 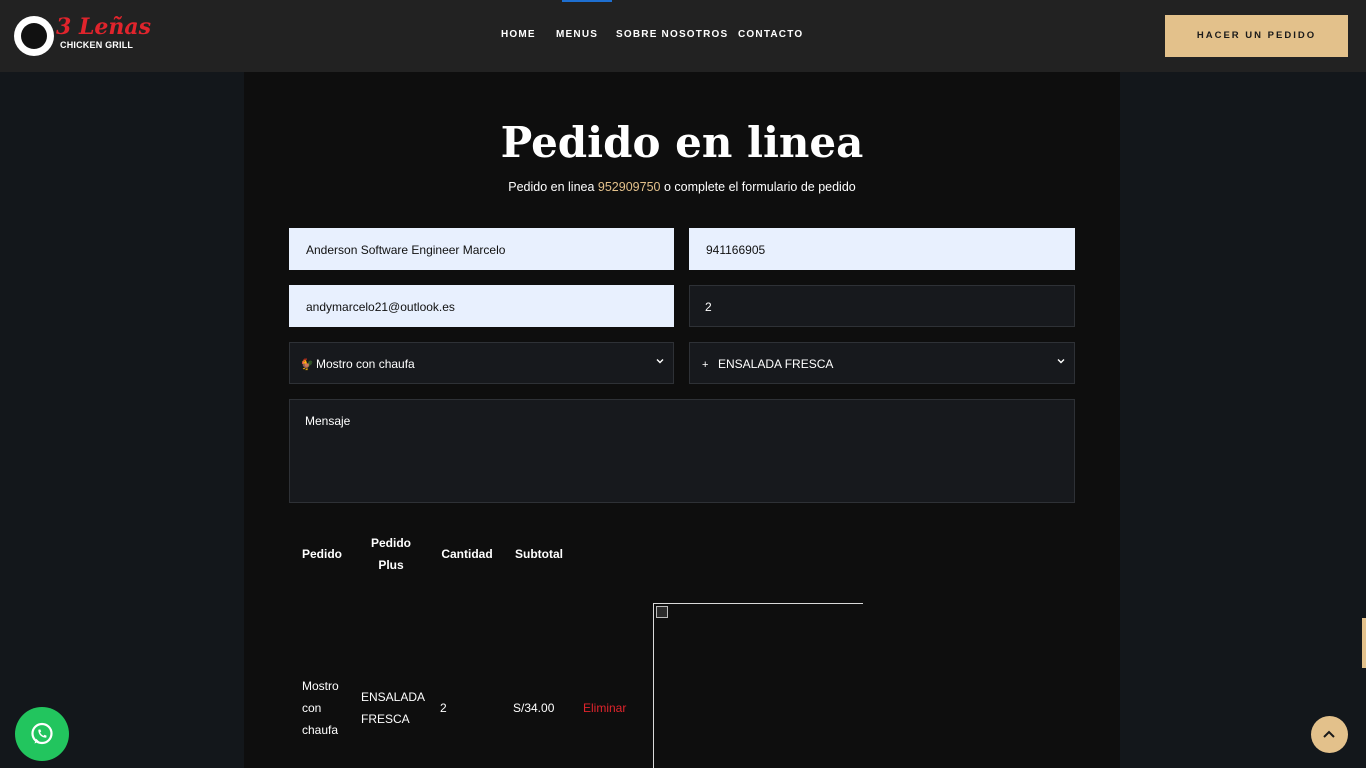 I want to click on name-input: Anderson Software Engineer Marcelo, so click(x=481, y=249).